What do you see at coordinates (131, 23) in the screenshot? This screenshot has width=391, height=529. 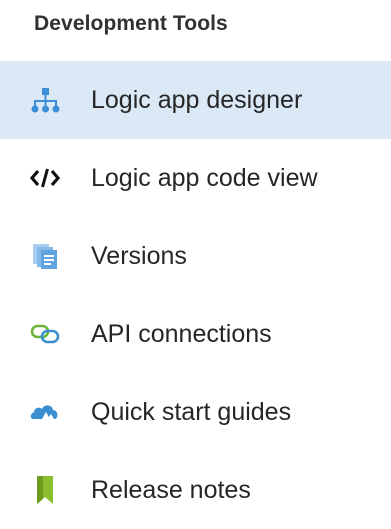 I see `section-title: Development Tools` at bounding box center [131, 23].